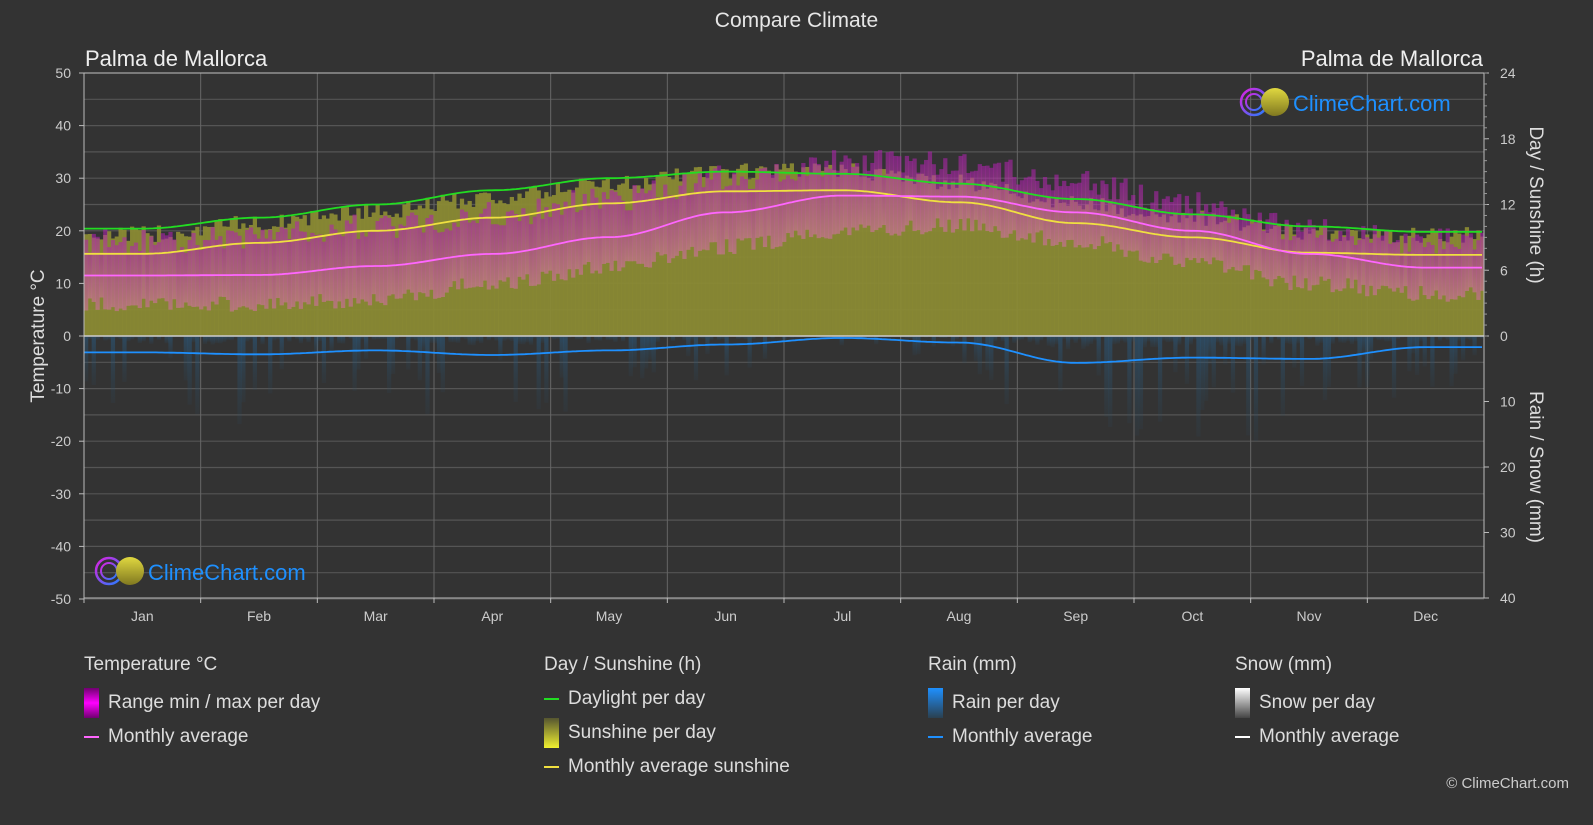 The image size is (1593, 825). I want to click on logo-ring-inner-icon, so click(1254, 102).